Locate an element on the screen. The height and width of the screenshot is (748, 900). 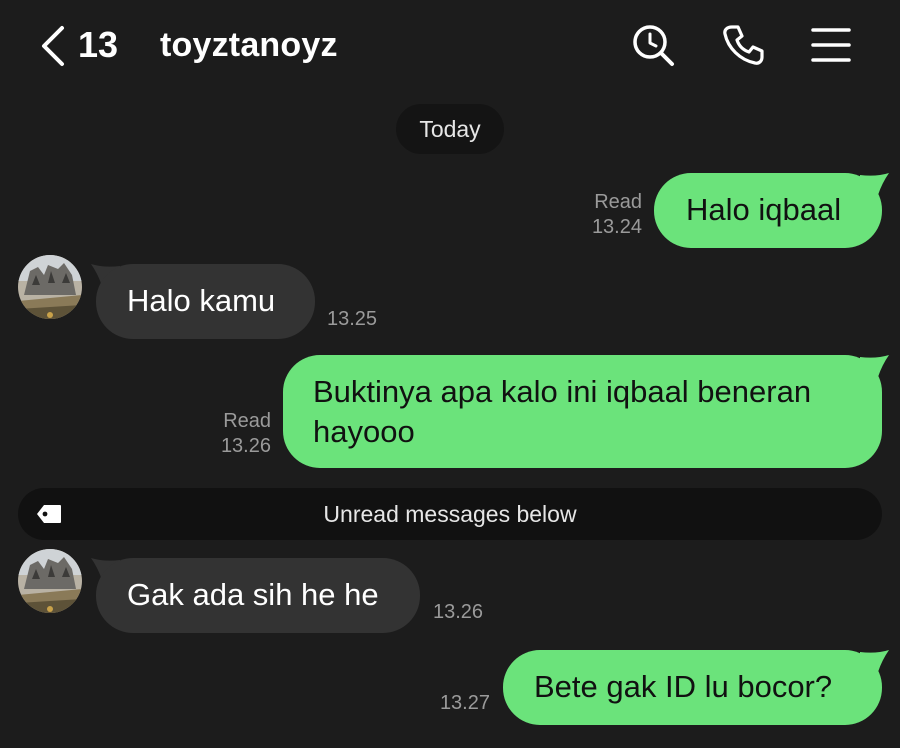
outgoing-message: Halo iqbaal is located at coordinates (768, 210).